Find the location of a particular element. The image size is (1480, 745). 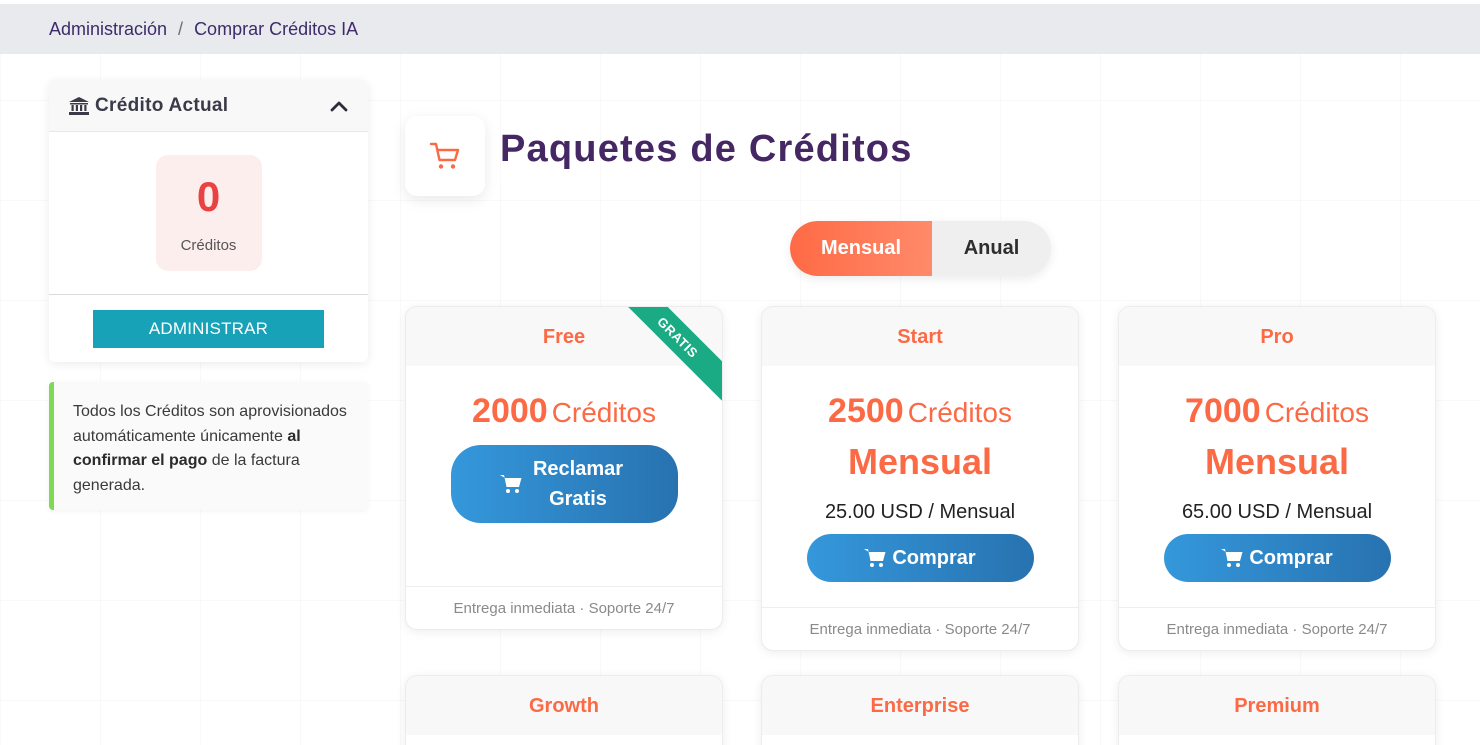

billing-toggle: Mensual Anual is located at coordinates (920, 248).